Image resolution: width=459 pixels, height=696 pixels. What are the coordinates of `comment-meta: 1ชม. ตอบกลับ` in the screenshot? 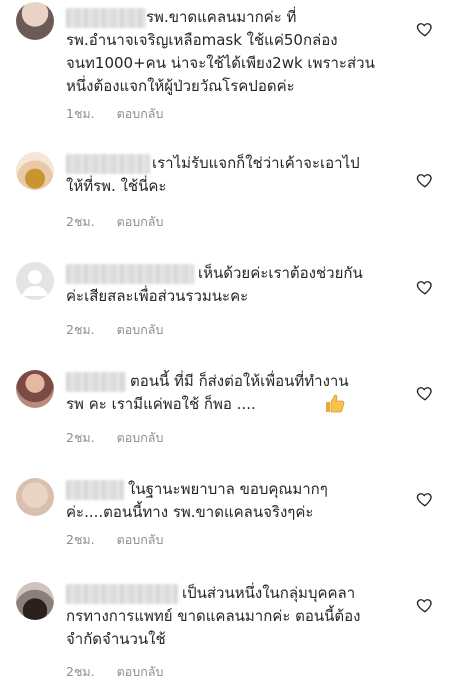 It's located at (114, 114).